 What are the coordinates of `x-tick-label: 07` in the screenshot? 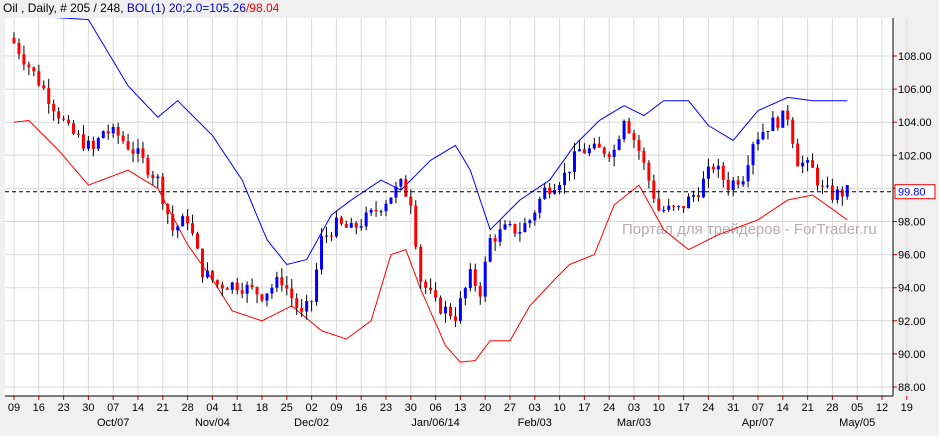 It's located at (113, 408).